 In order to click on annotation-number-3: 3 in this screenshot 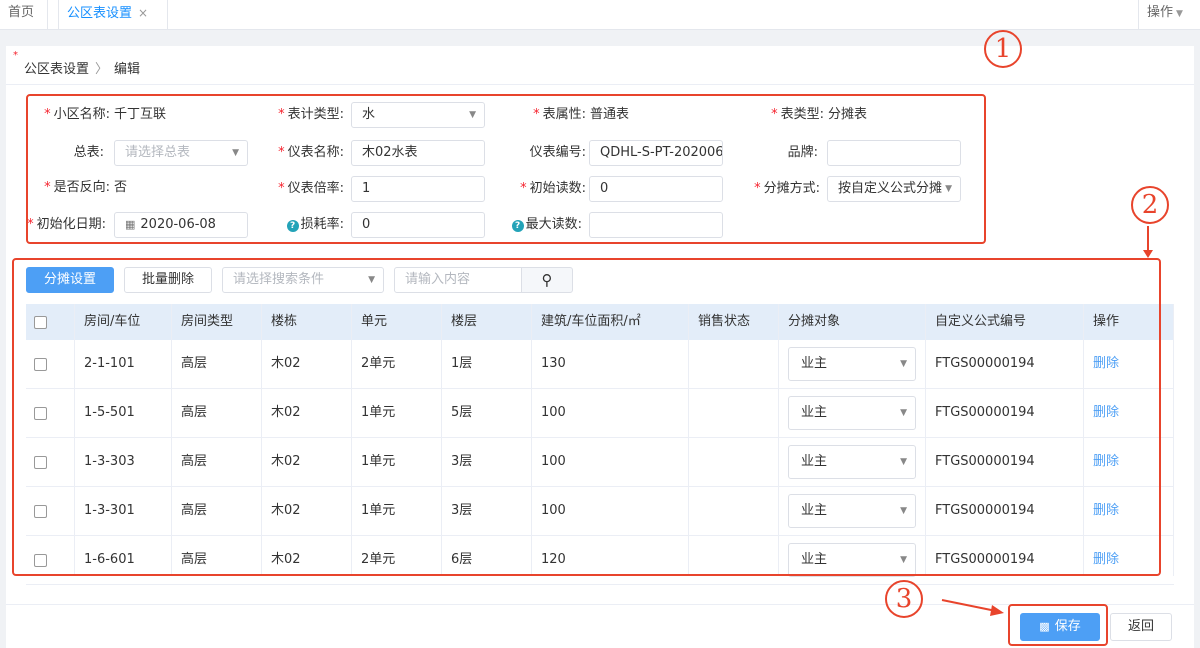, I will do `click(904, 599)`.